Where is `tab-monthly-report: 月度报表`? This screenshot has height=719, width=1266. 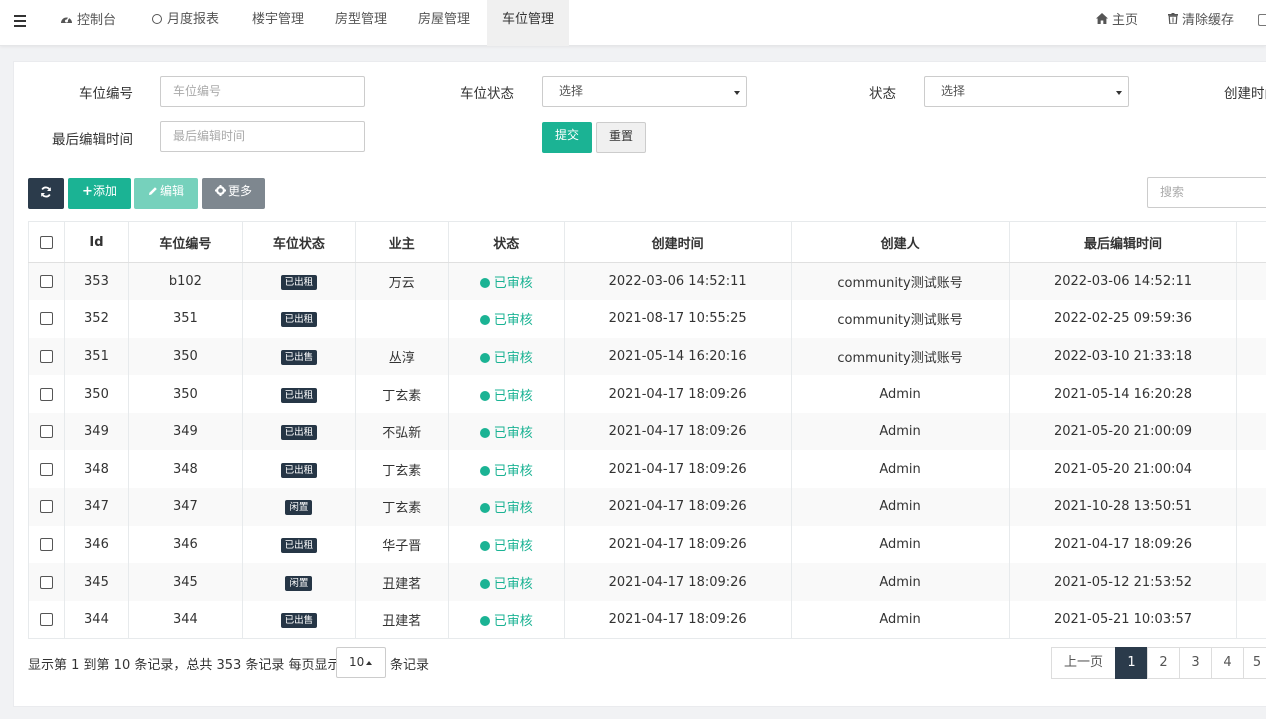
tab-monthly-report: 月度报表 is located at coordinates (185, 23).